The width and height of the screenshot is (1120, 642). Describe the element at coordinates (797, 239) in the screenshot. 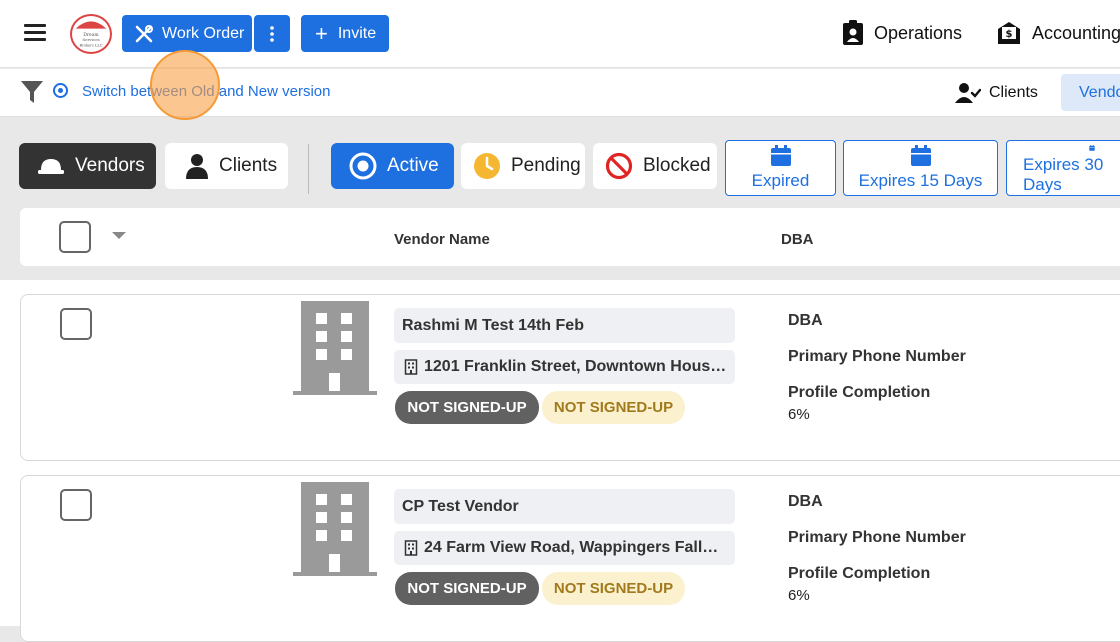

I see `column-dba: DBA` at that location.